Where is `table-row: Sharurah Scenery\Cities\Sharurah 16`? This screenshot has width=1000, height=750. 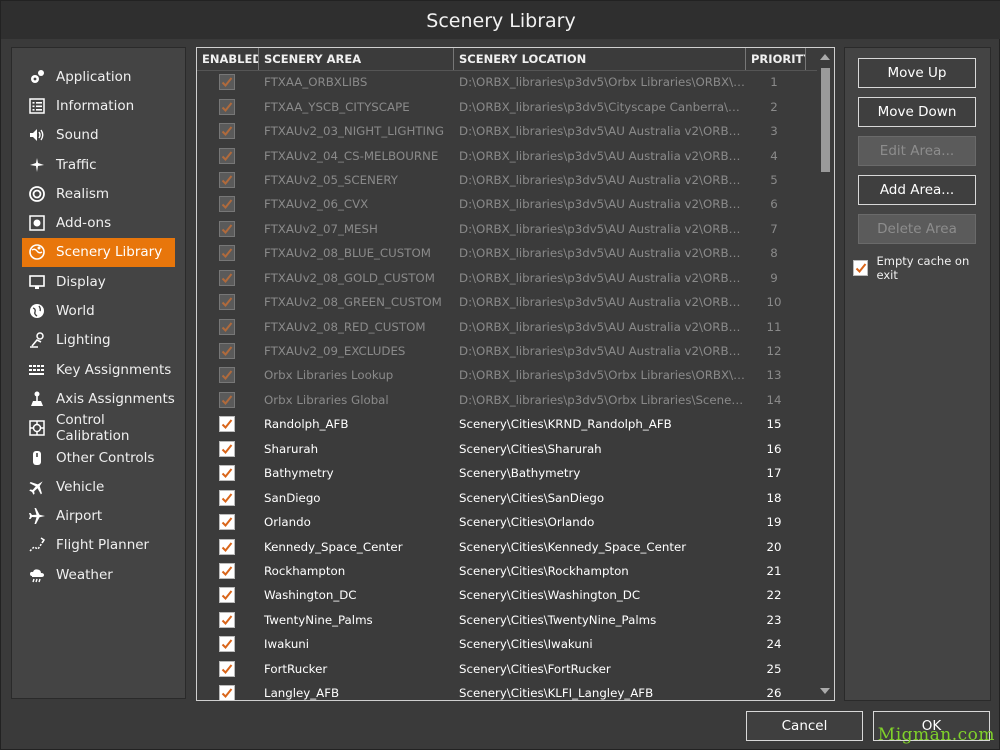 table-row: Sharurah Scenery\Cities\Sharurah 16 is located at coordinates (507, 449).